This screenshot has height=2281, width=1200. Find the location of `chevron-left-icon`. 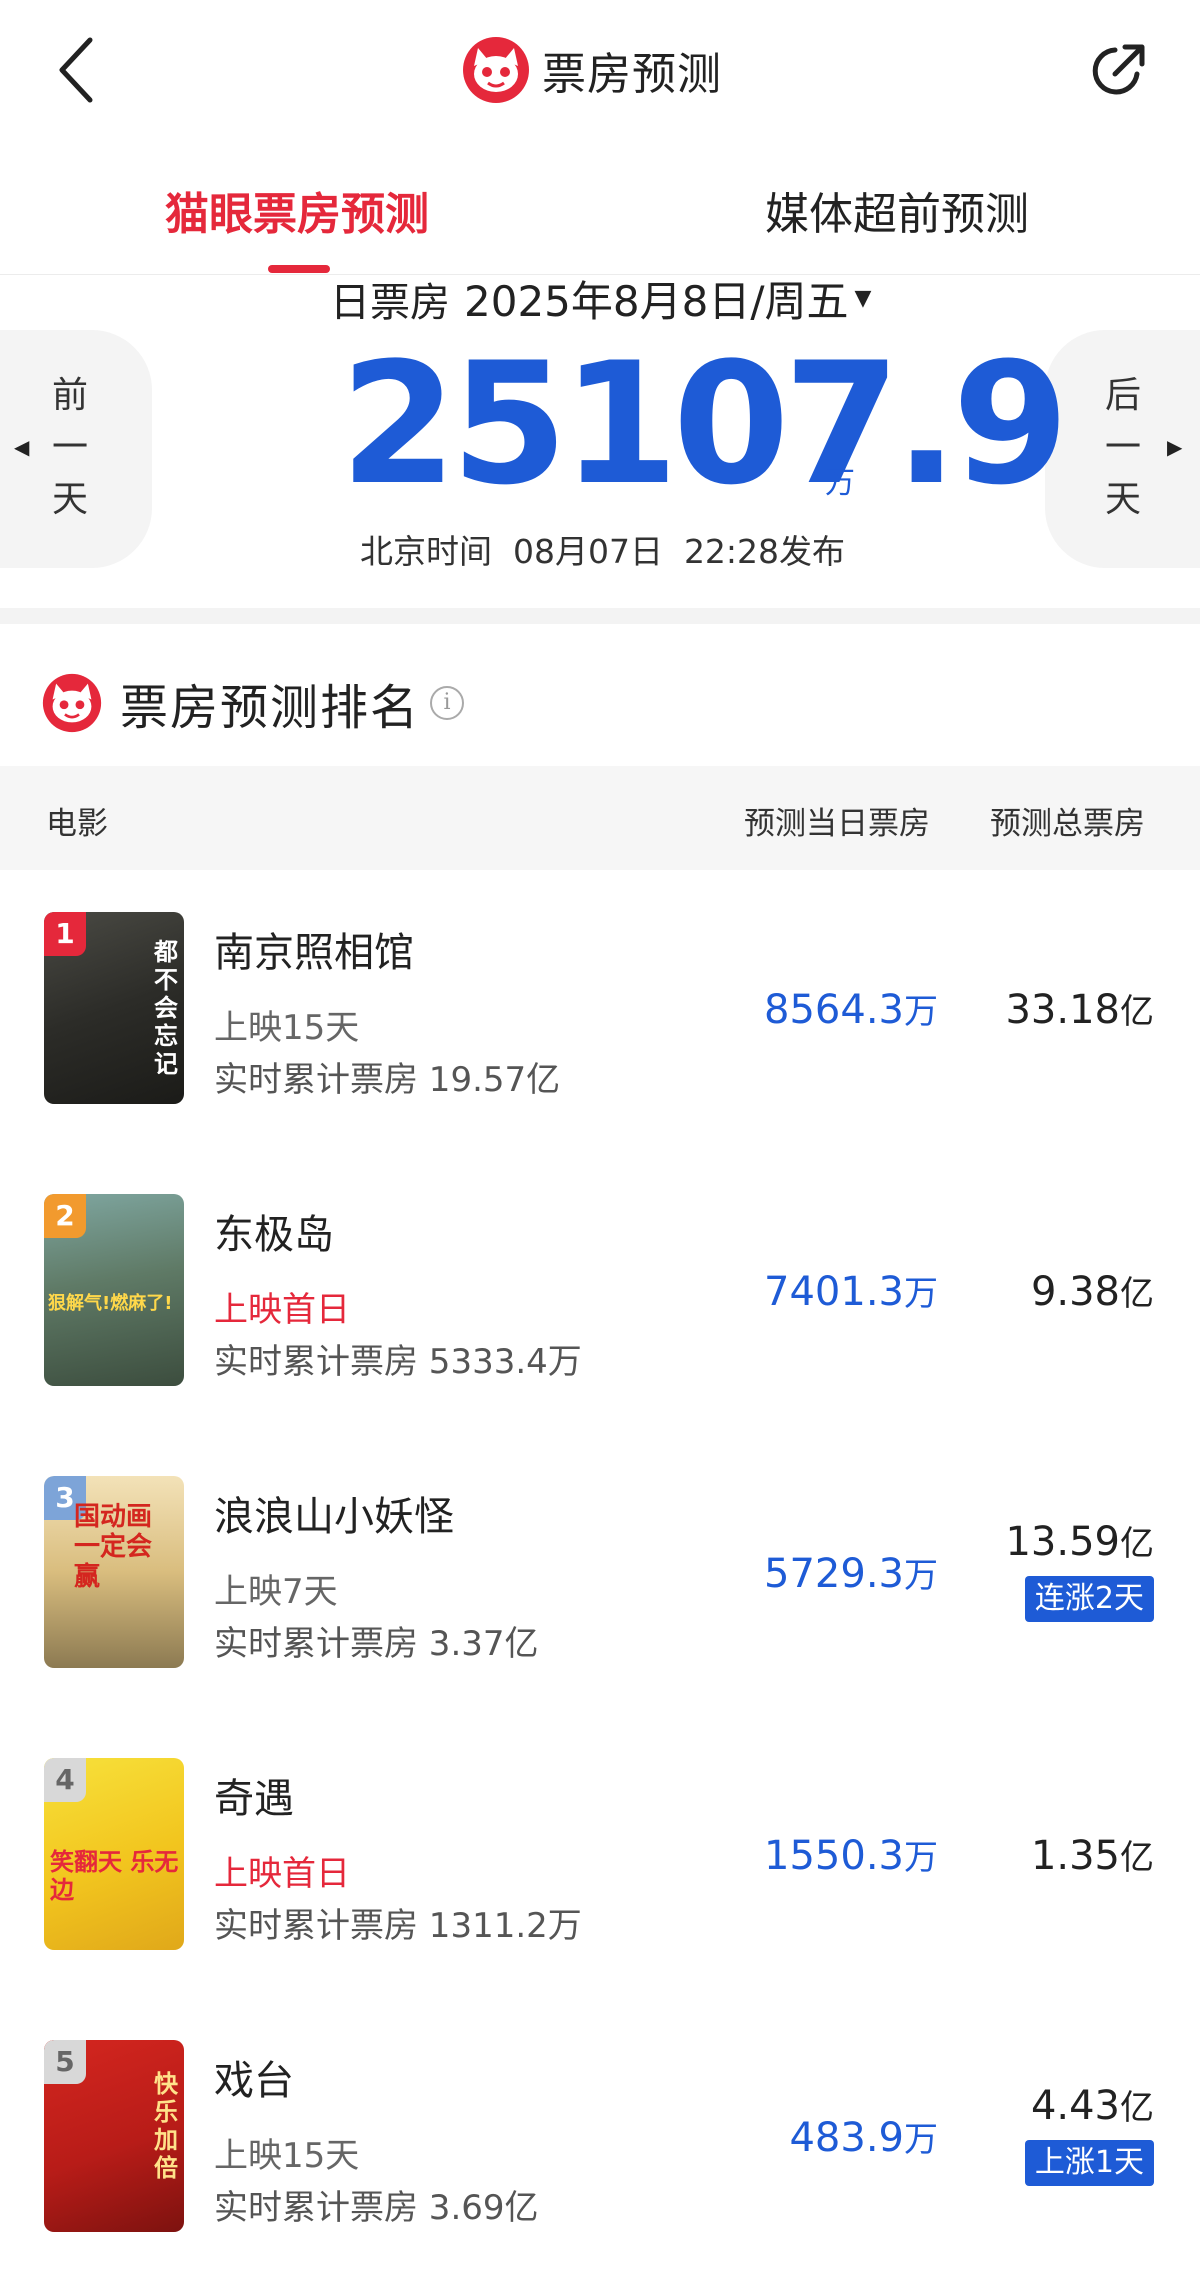

chevron-left-icon is located at coordinates (76, 70).